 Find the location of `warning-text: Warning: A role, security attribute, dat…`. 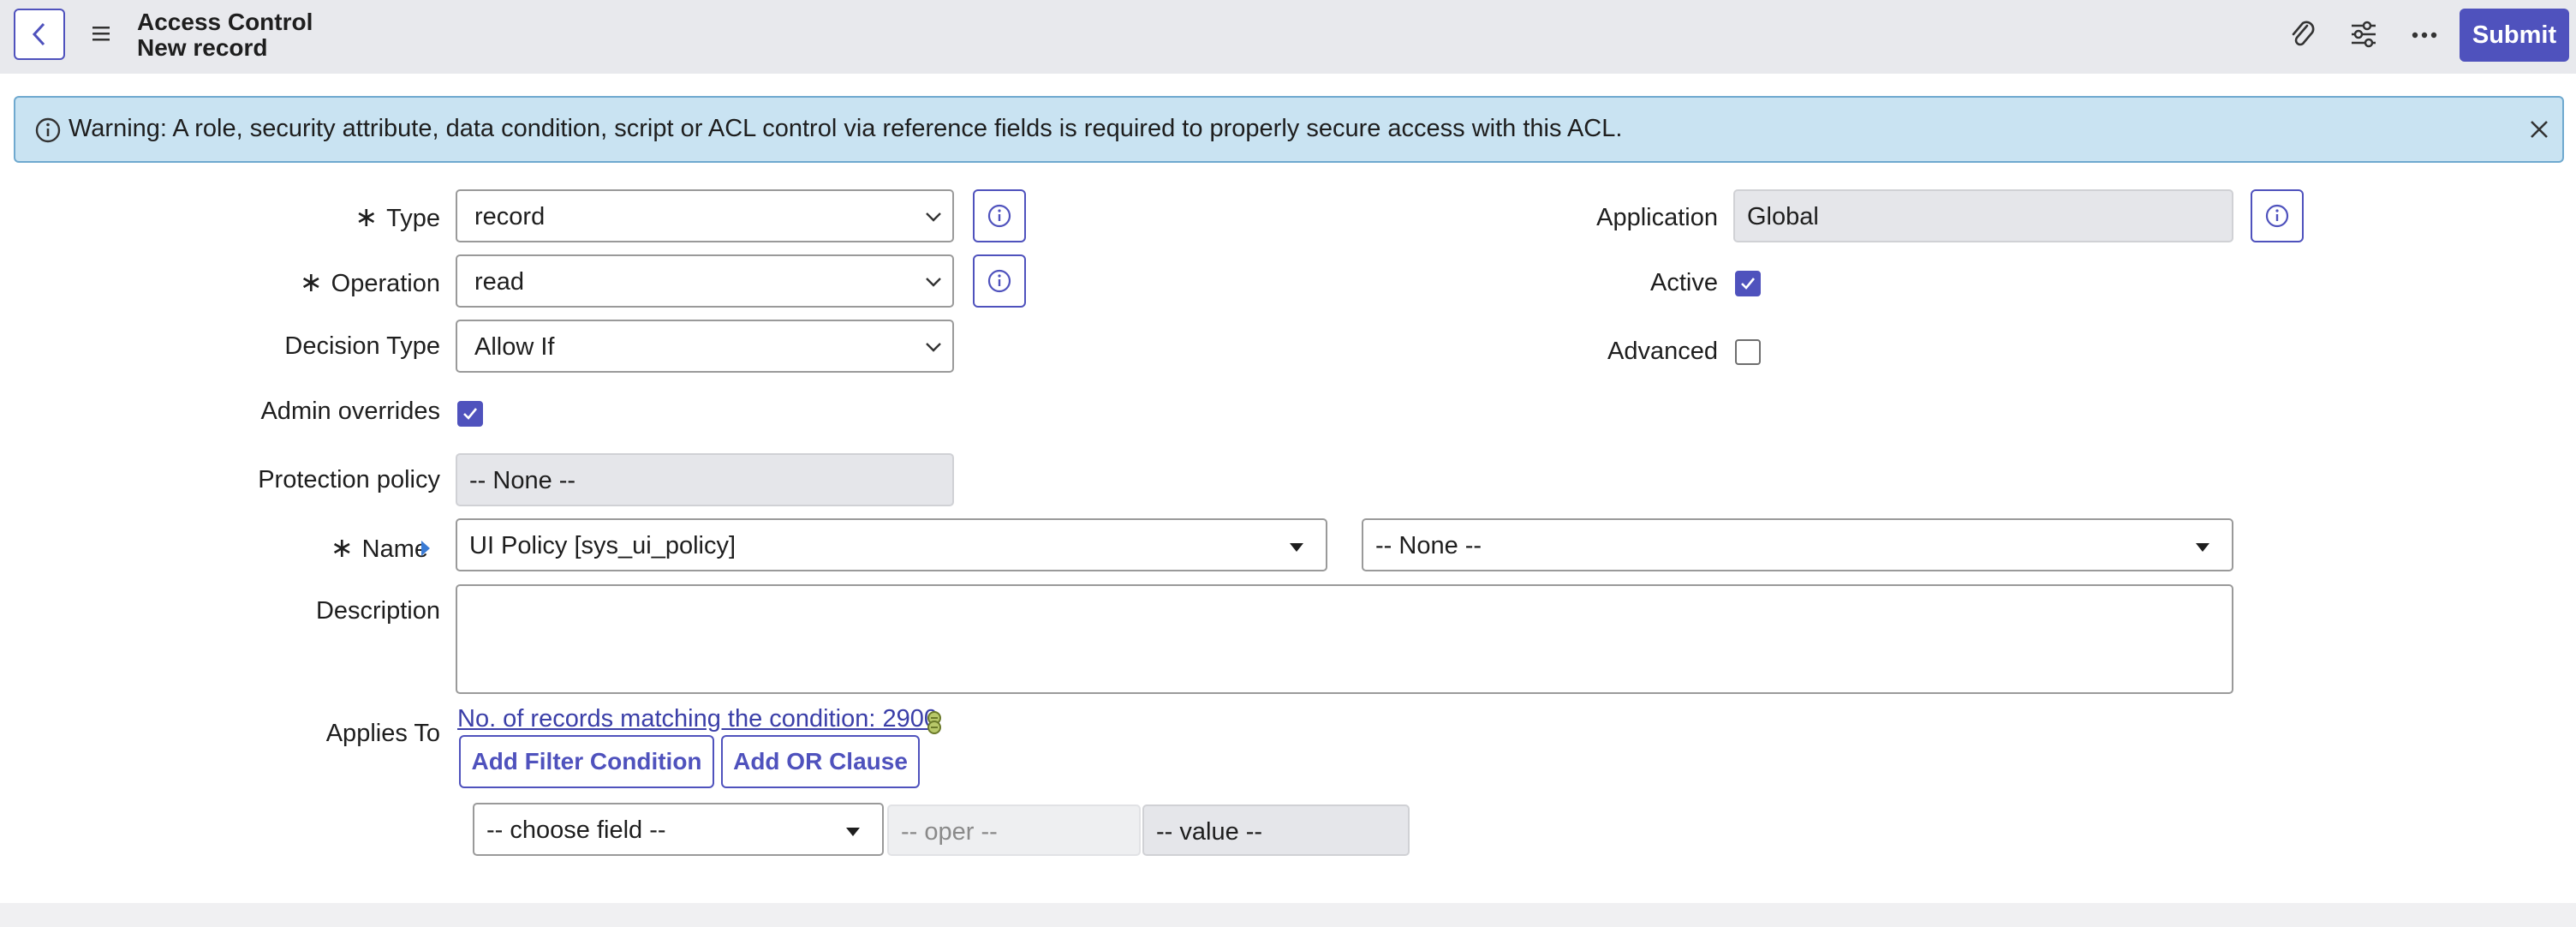

warning-text: Warning: A role, security attribute, dat… is located at coordinates (846, 128).